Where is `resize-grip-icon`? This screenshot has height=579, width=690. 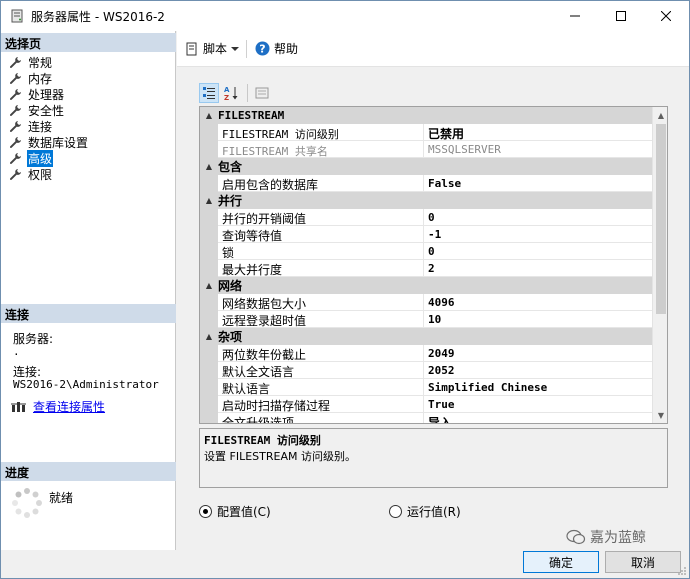 resize-grip-icon is located at coordinates (682, 571).